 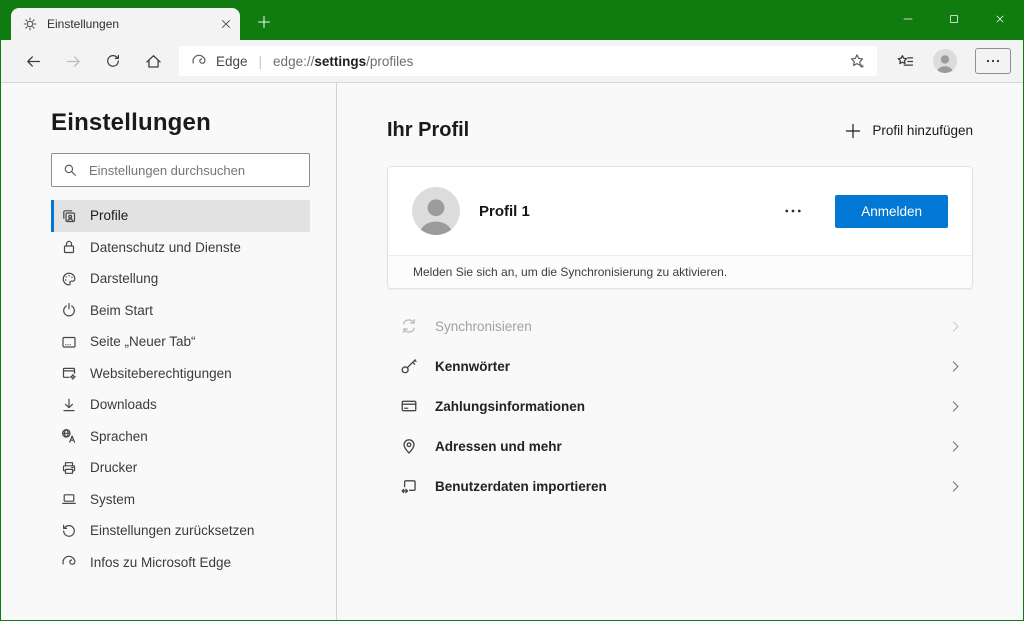 I want to click on sidebar-item-sprachen: Sprachen, so click(x=180, y=437).